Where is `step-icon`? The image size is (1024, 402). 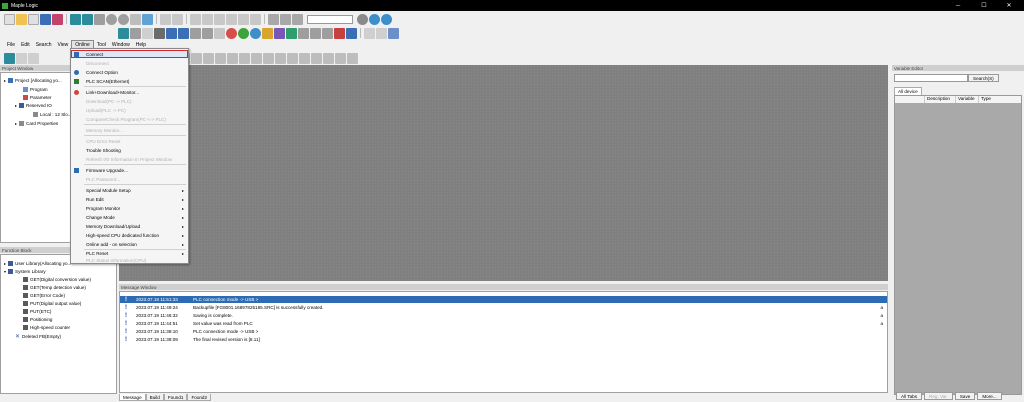 step-icon is located at coordinates (123, 33).